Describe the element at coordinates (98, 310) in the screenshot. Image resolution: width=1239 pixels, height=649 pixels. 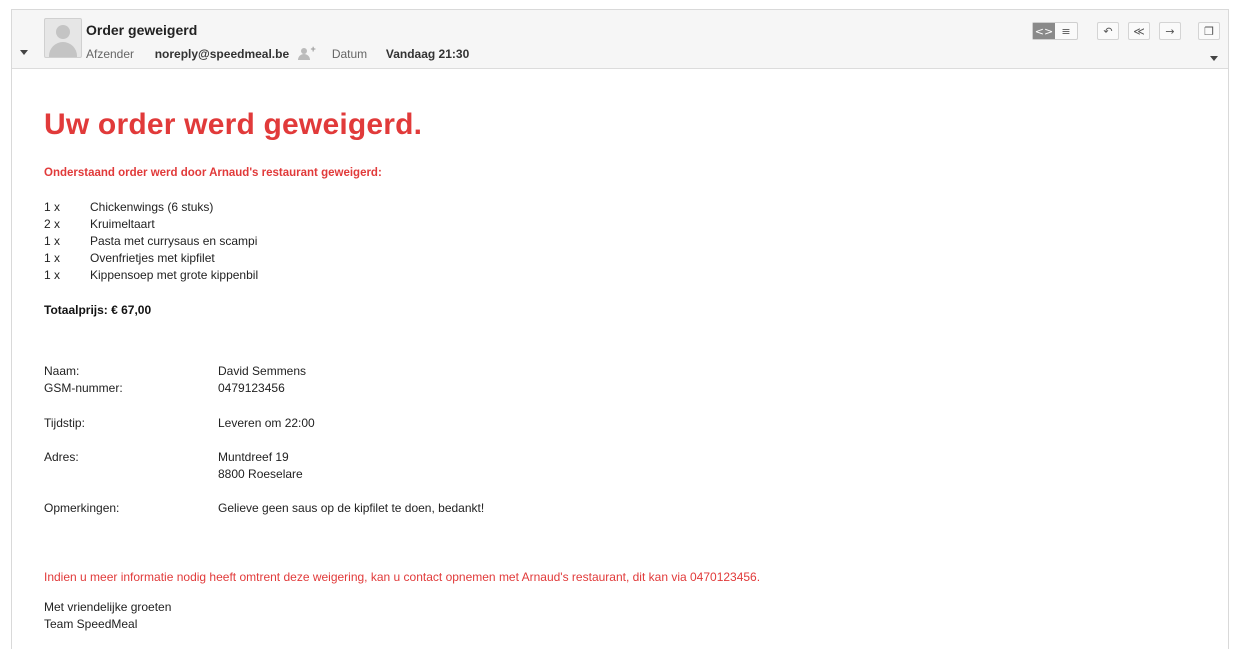
I see `total-price: Totaalprijs: € 67,00` at that location.